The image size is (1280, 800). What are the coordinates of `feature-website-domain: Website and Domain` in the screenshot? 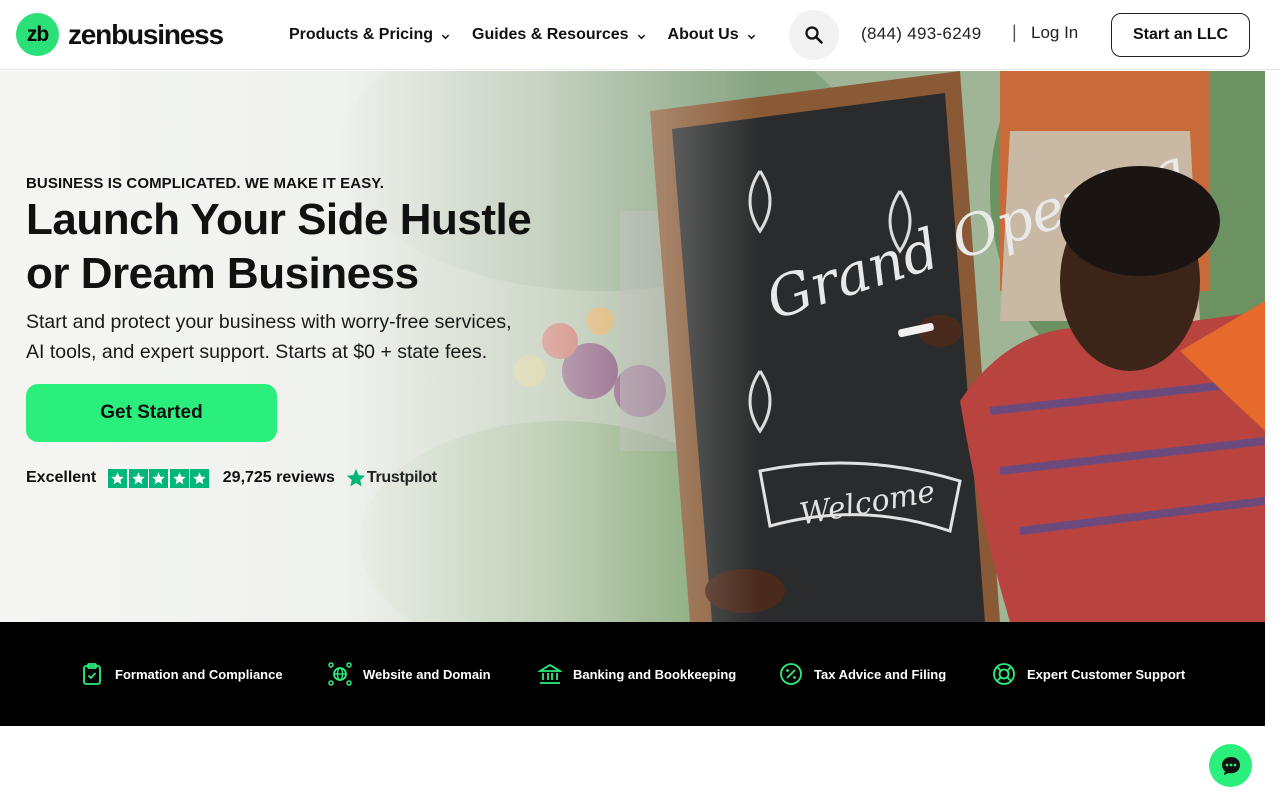 It's located at (409, 674).